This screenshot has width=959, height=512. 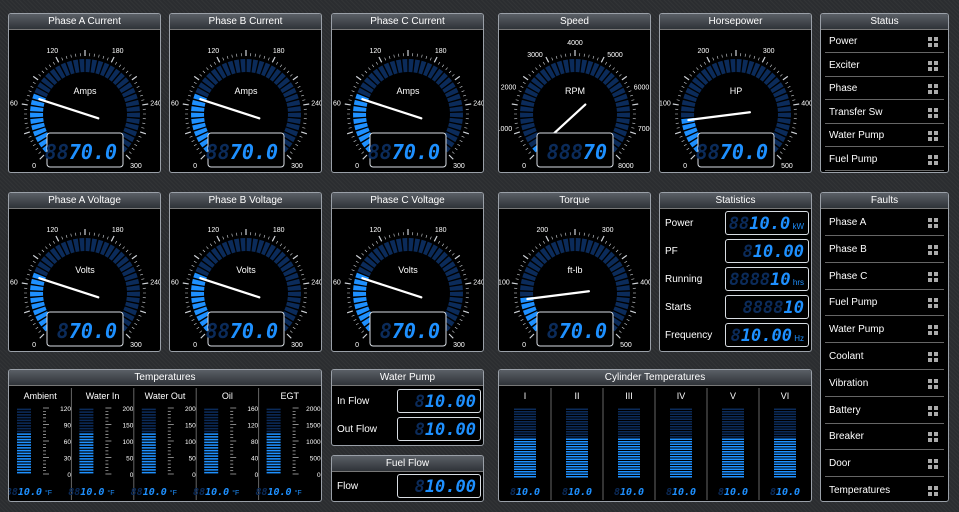 I want to click on fault-item: Temperatures, so click(x=884, y=489).